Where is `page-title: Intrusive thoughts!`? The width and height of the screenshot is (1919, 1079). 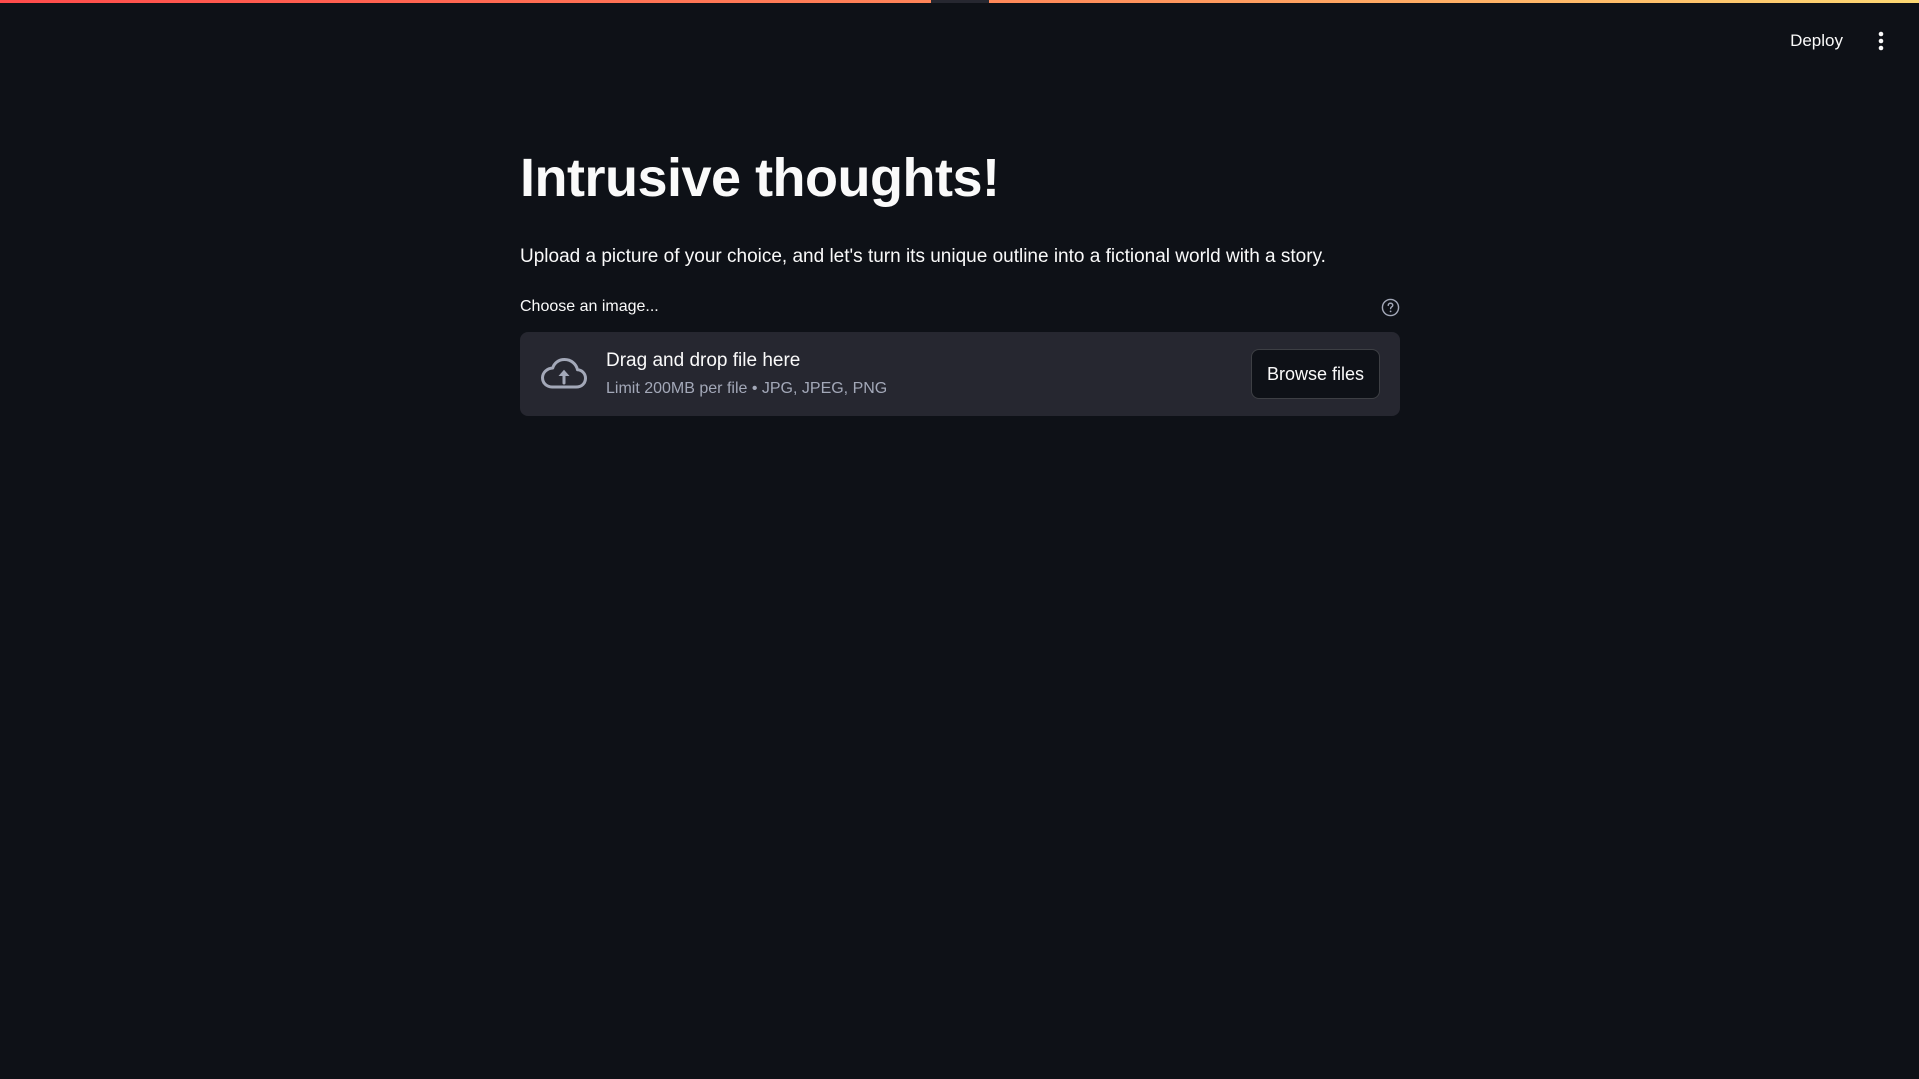
page-title: Intrusive thoughts! is located at coordinates (760, 178).